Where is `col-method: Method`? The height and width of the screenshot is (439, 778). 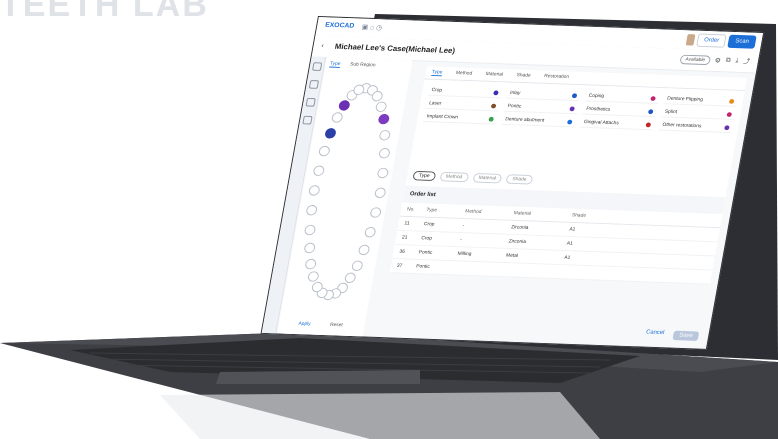
col-method: Method is located at coordinates (473, 211).